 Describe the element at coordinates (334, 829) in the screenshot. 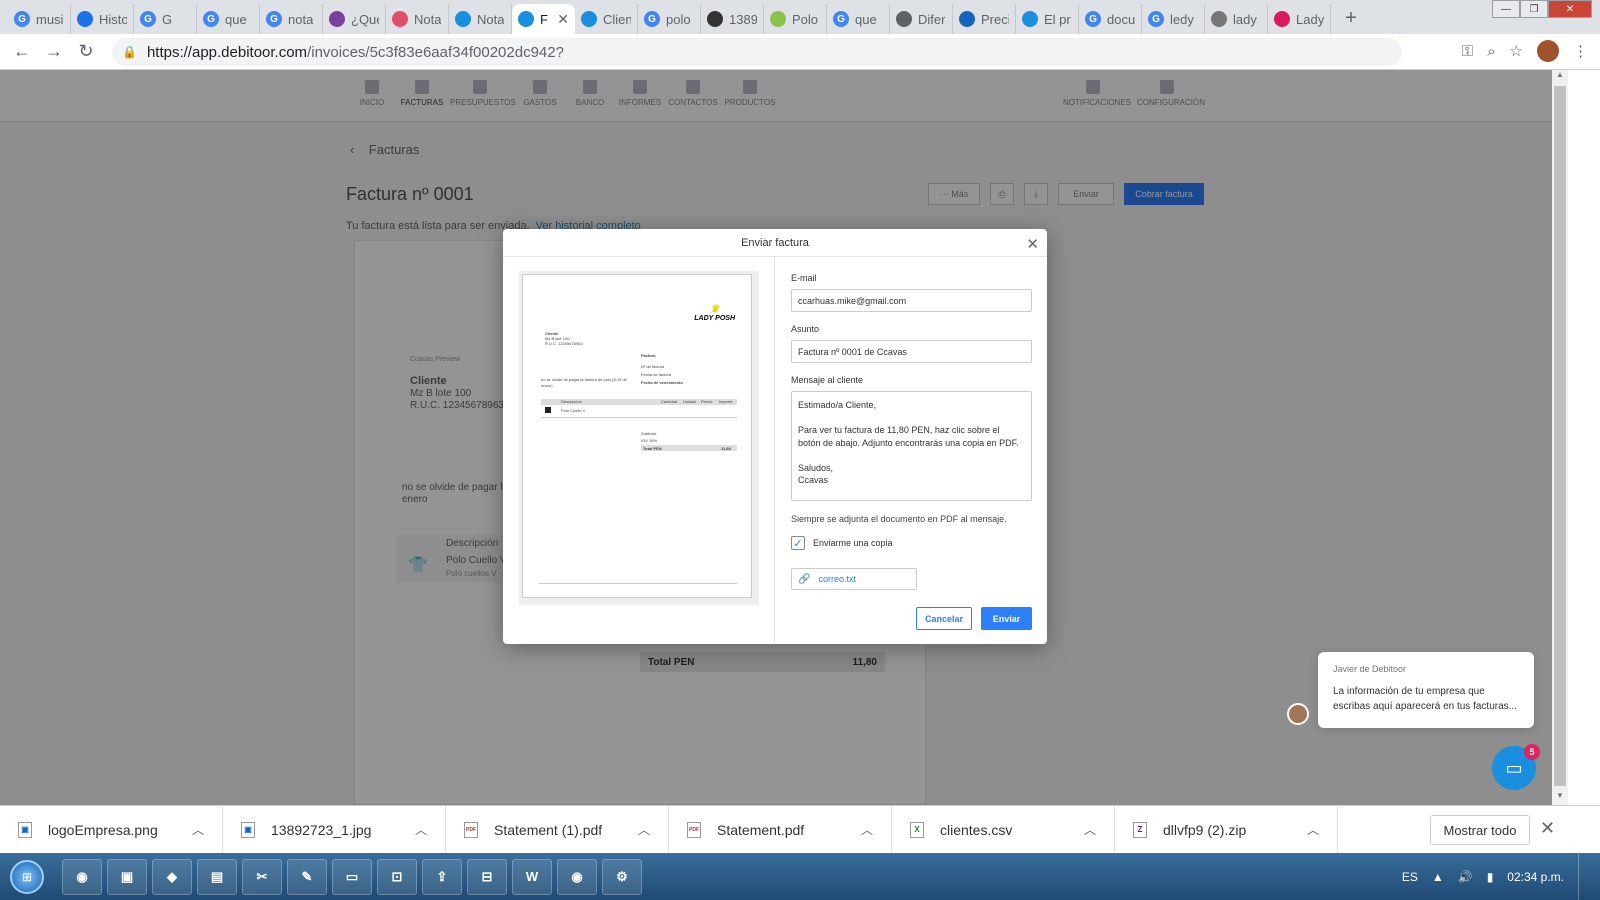

I see `download-item: ▣ 13892723_1.jpg ︿` at that location.